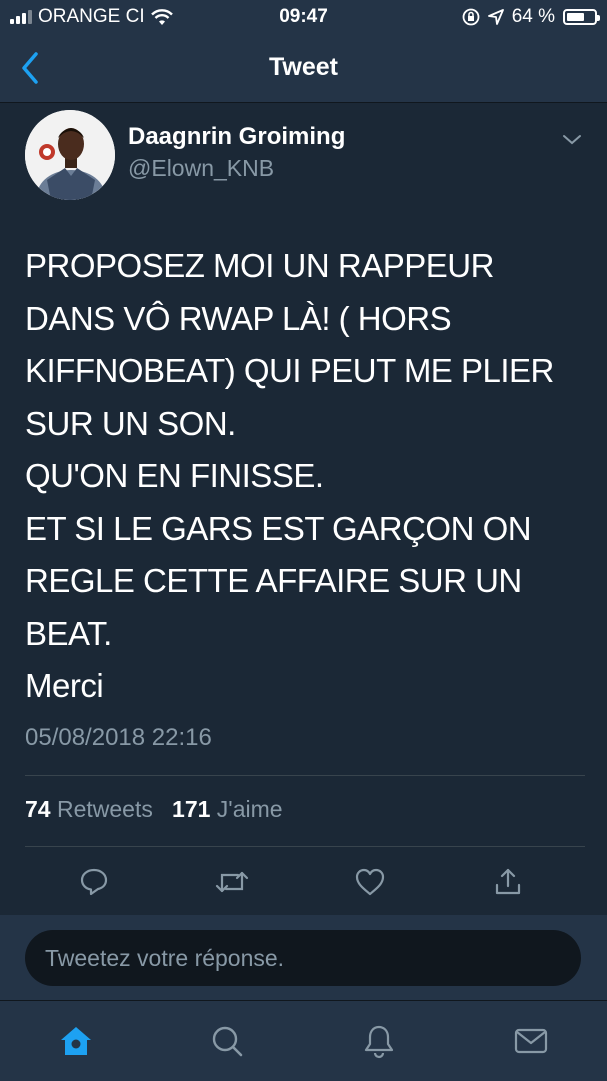 The height and width of the screenshot is (1081, 607). I want to click on page-title: Tweet, so click(303, 67).